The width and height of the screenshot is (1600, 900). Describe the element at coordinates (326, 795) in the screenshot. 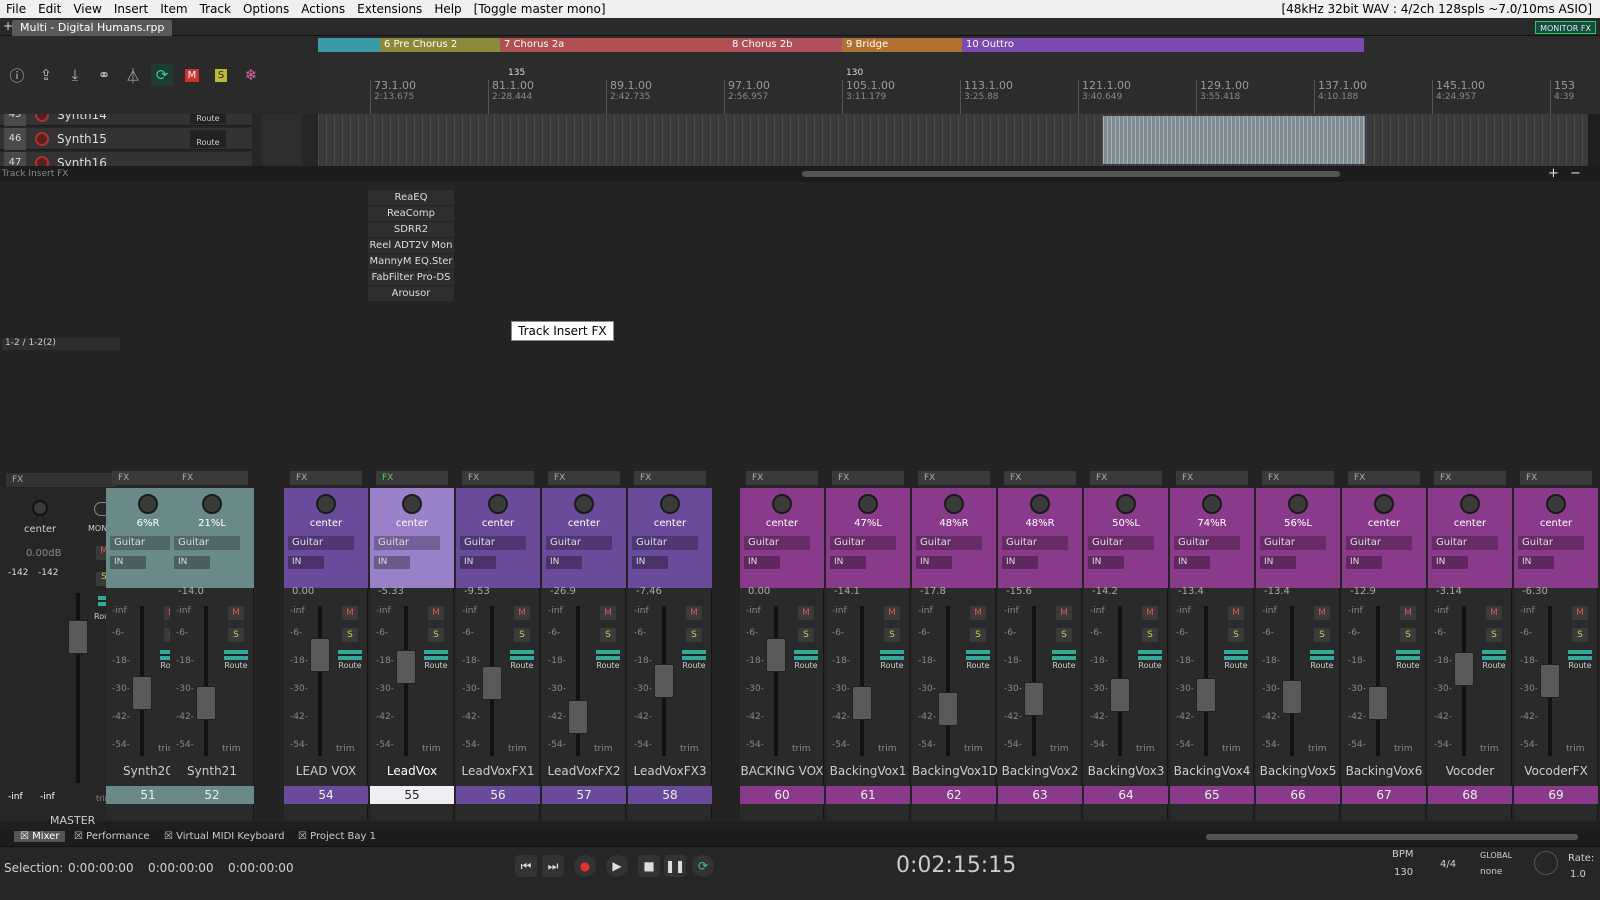

I see `track-number: 54` at that location.